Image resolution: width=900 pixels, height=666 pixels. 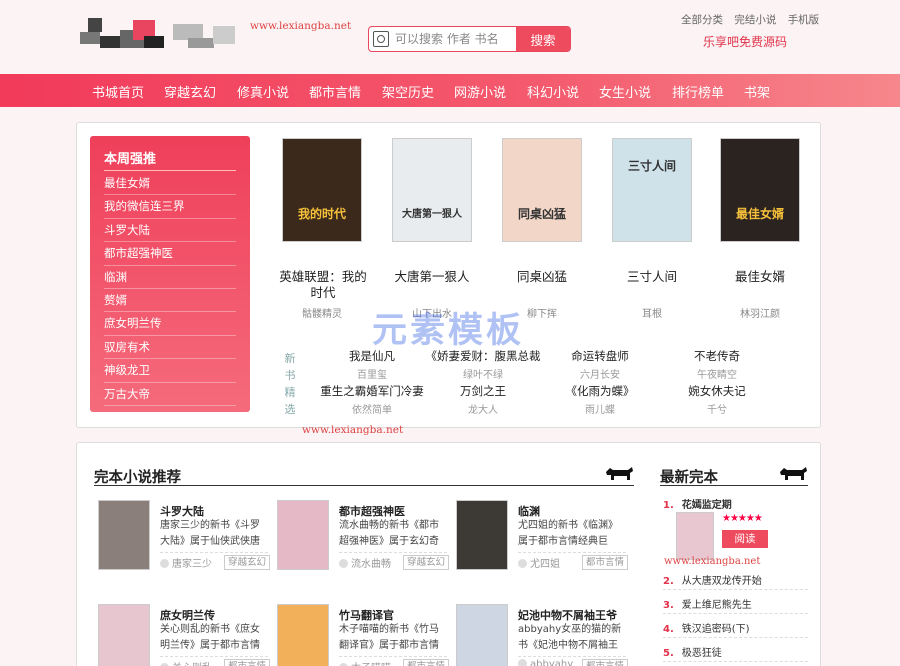 I want to click on link-finished-novels: 完结小说, so click(x=755, y=20).